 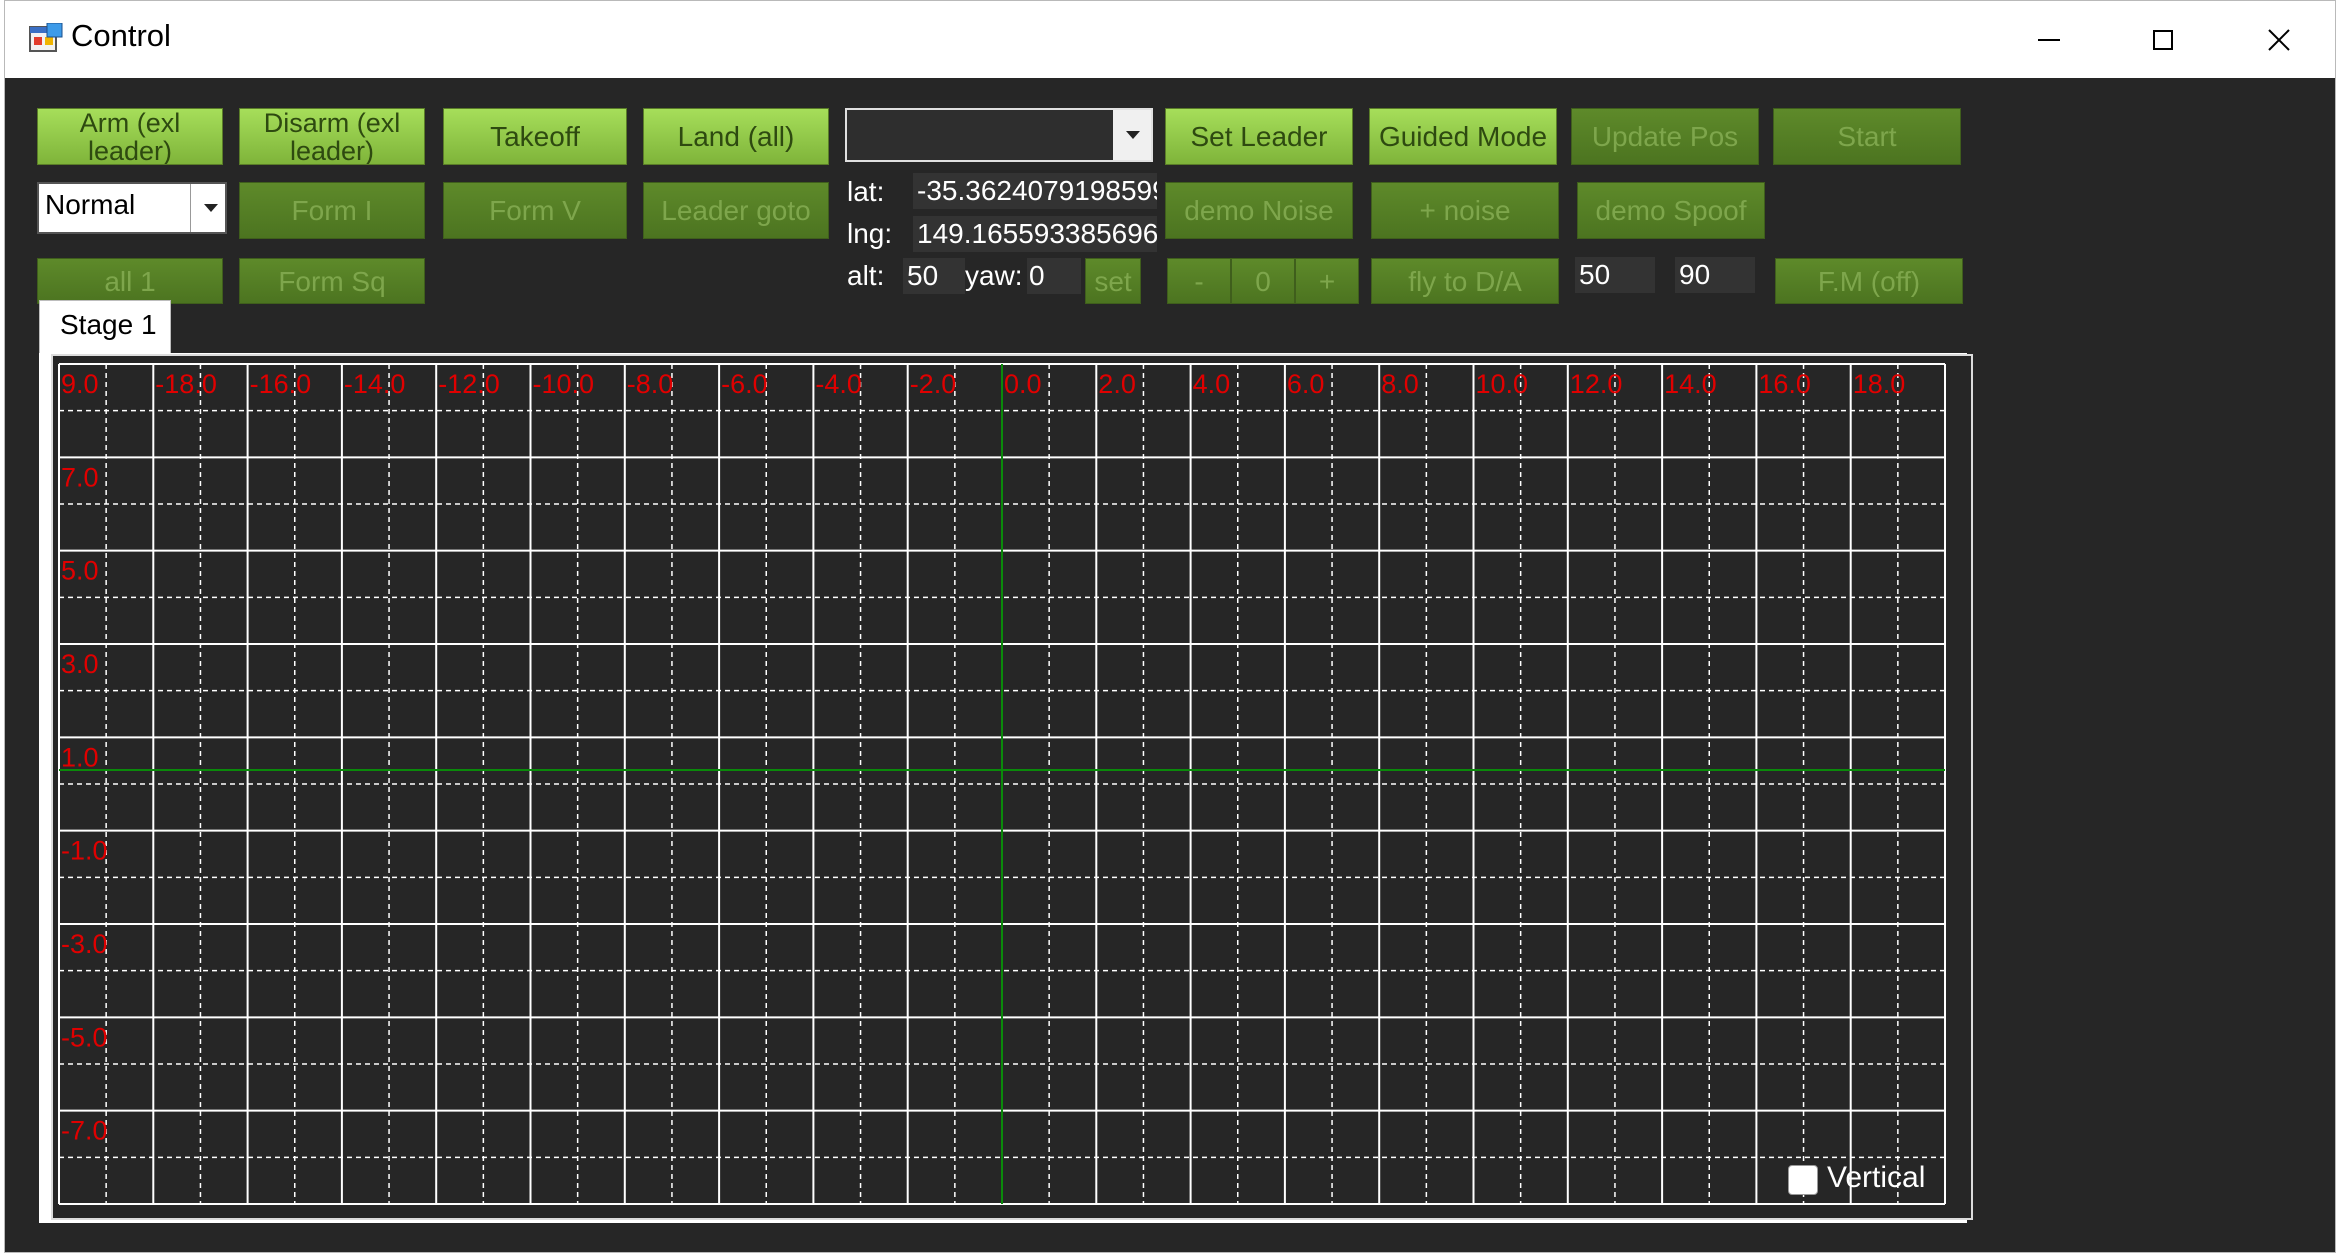 I want to click on fm-off-button: F.M (off), so click(x=1869, y=281).